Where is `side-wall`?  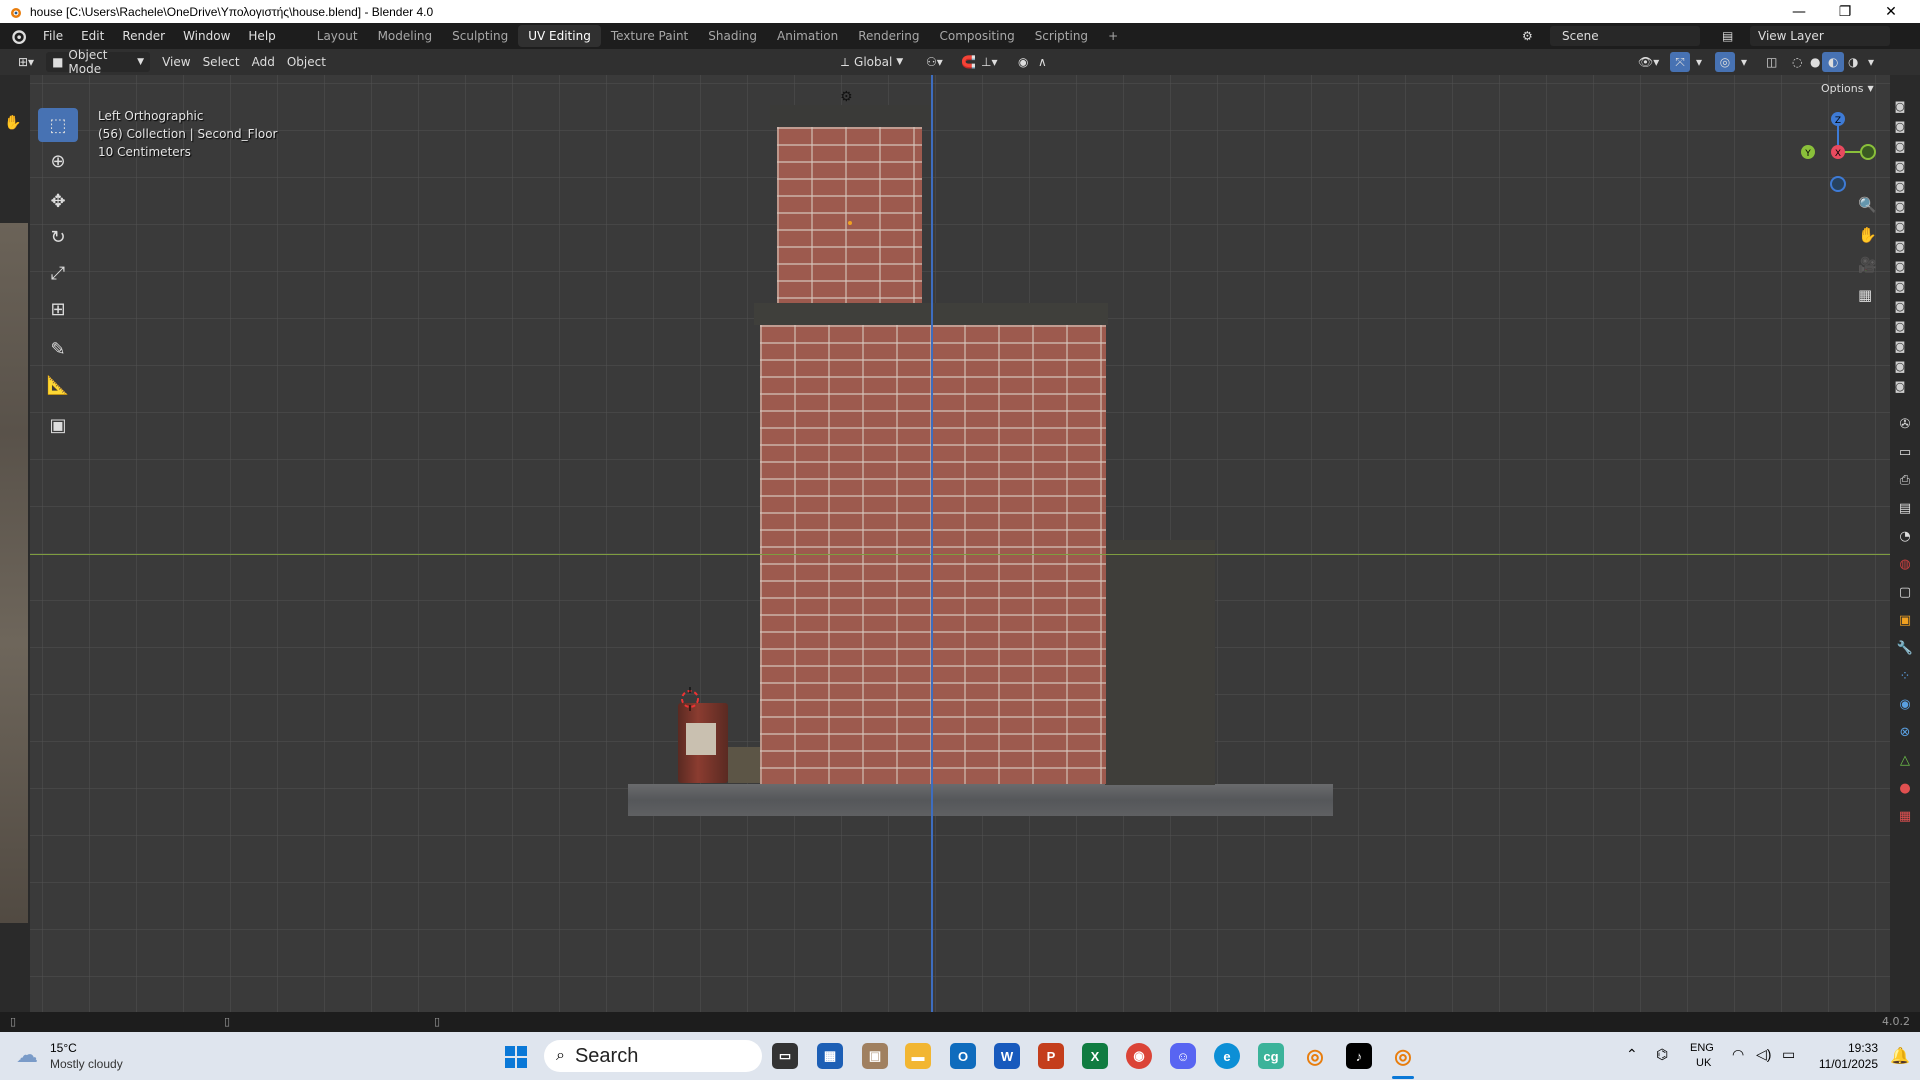 side-wall is located at coordinates (1160, 662).